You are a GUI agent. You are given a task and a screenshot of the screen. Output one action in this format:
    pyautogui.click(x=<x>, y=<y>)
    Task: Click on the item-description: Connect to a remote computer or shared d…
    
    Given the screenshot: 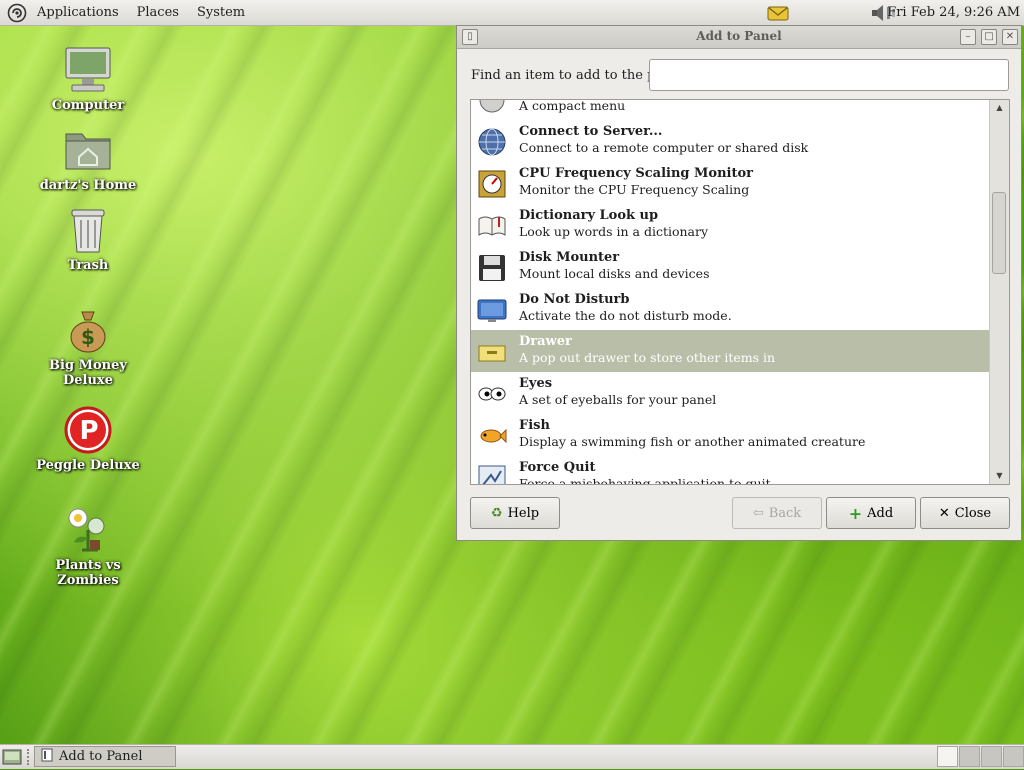 What is the action you would take?
    pyautogui.click(x=664, y=147)
    